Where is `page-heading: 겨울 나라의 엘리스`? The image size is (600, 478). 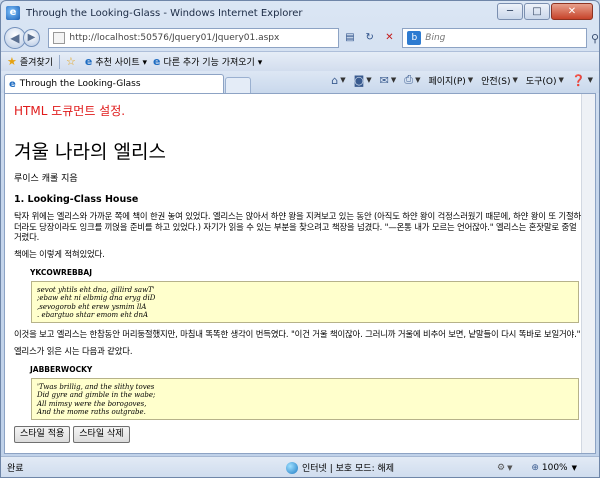
page-heading: 겨울 나라의 엘리스 is located at coordinates (90, 152).